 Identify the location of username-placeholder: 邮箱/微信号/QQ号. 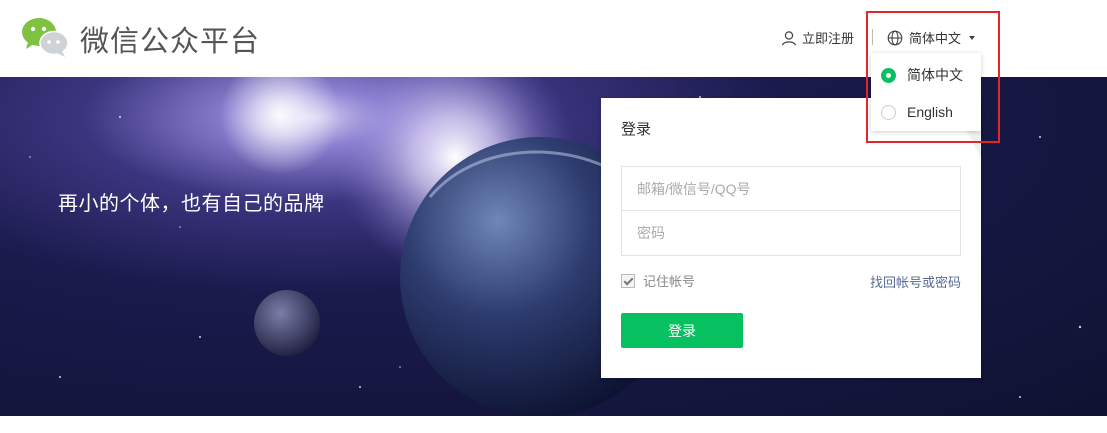
(694, 188).